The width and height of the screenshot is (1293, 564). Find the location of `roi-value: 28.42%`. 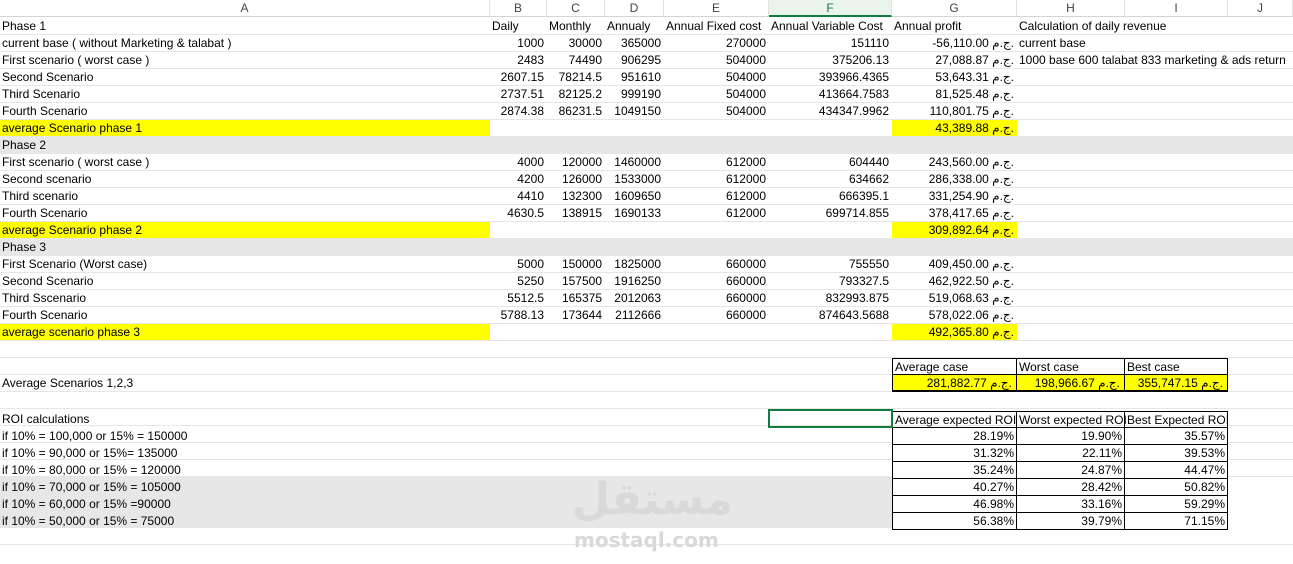

roi-value: 28.42% is located at coordinates (1071, 487).